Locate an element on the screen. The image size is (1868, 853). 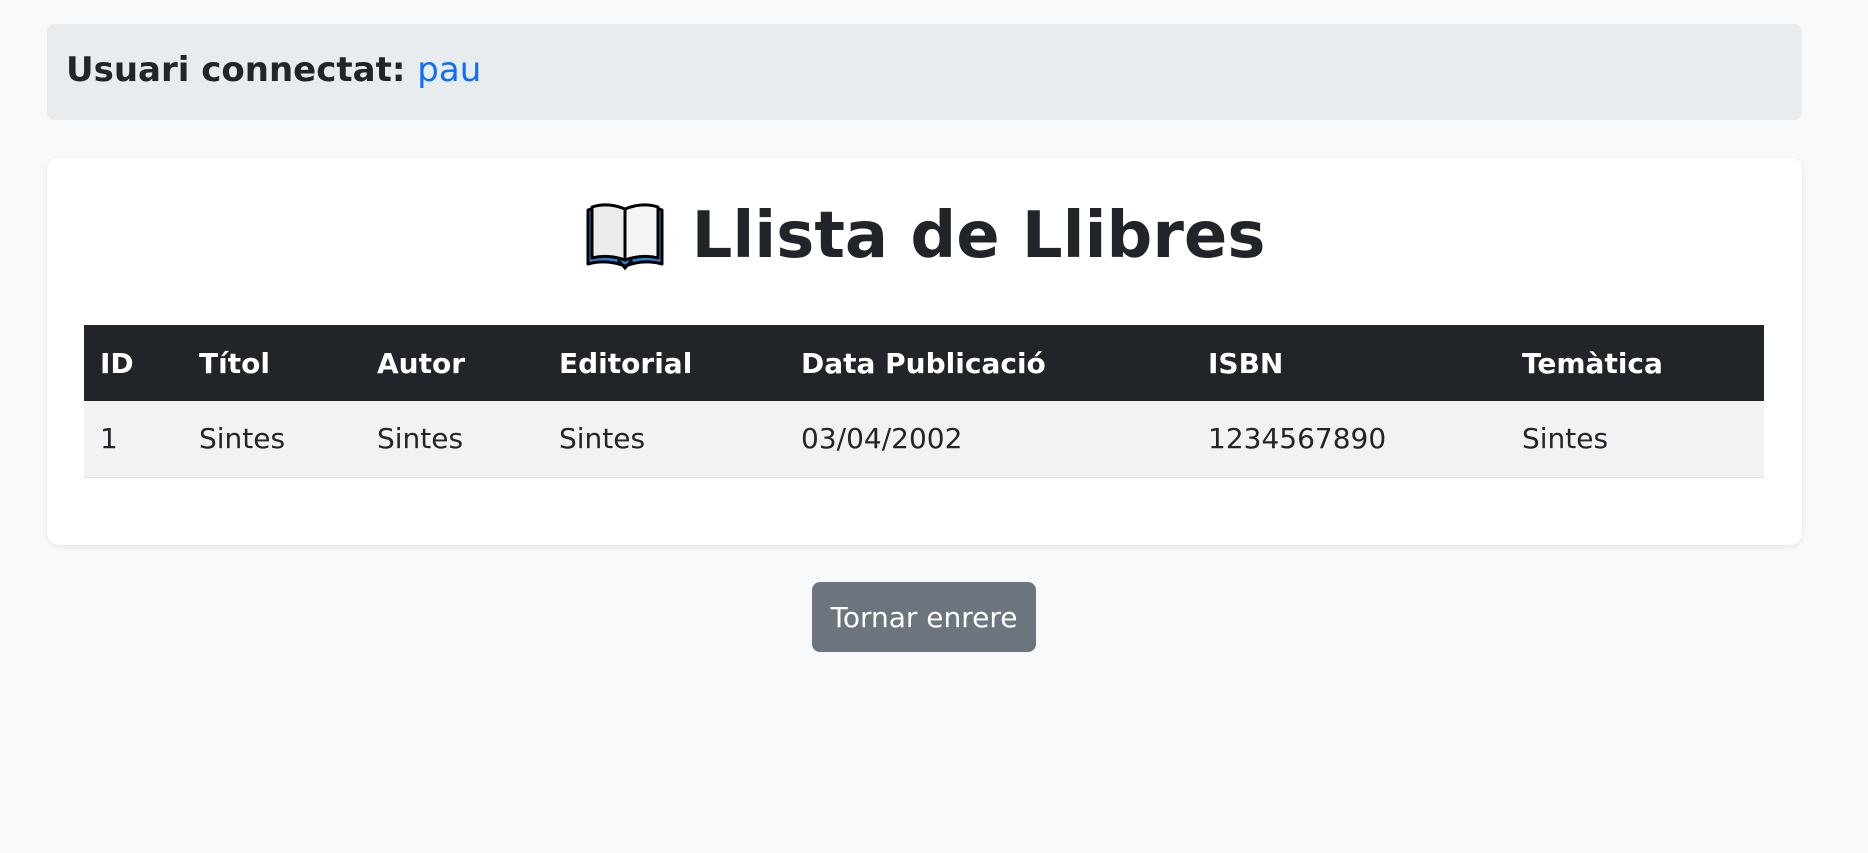
column-header-author: Autor is located at coordinates (421, 363).